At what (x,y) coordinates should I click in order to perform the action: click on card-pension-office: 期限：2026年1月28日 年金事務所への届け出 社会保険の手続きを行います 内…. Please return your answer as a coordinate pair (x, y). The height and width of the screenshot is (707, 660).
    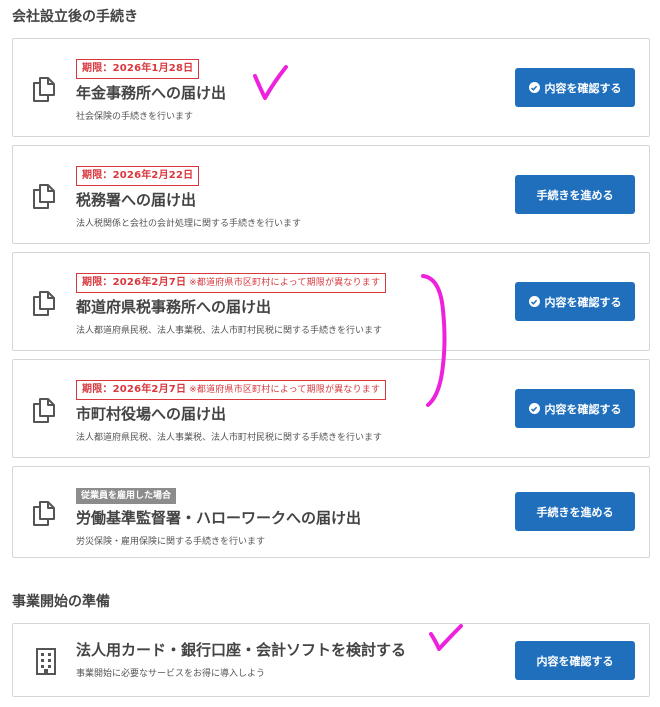
    Looking at the image, I should click on (331, 87).